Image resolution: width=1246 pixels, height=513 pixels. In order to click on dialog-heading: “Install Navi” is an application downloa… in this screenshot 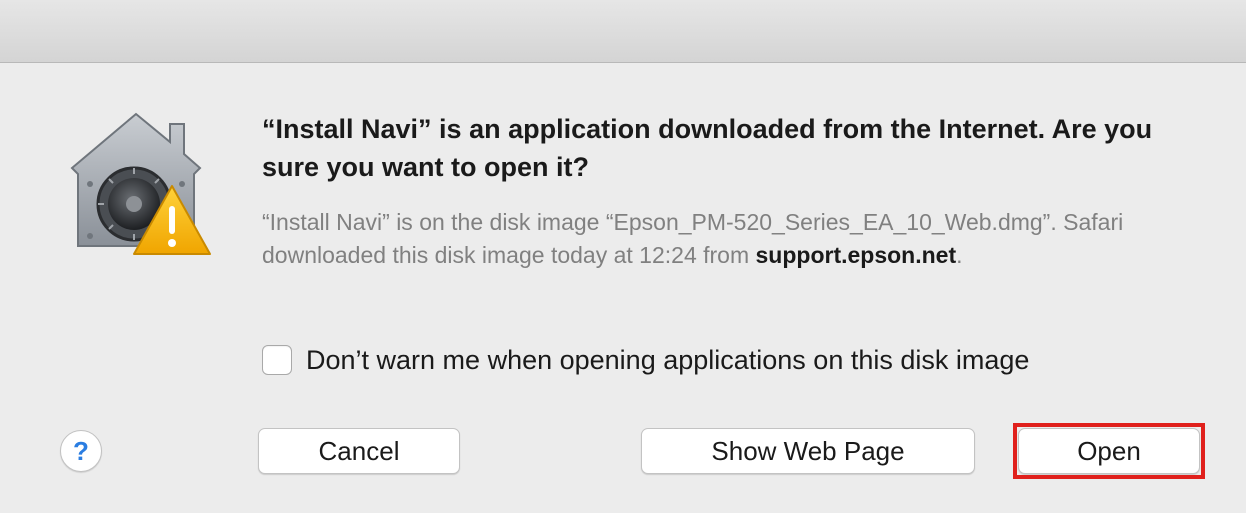, I will do `click(707, 148)`.